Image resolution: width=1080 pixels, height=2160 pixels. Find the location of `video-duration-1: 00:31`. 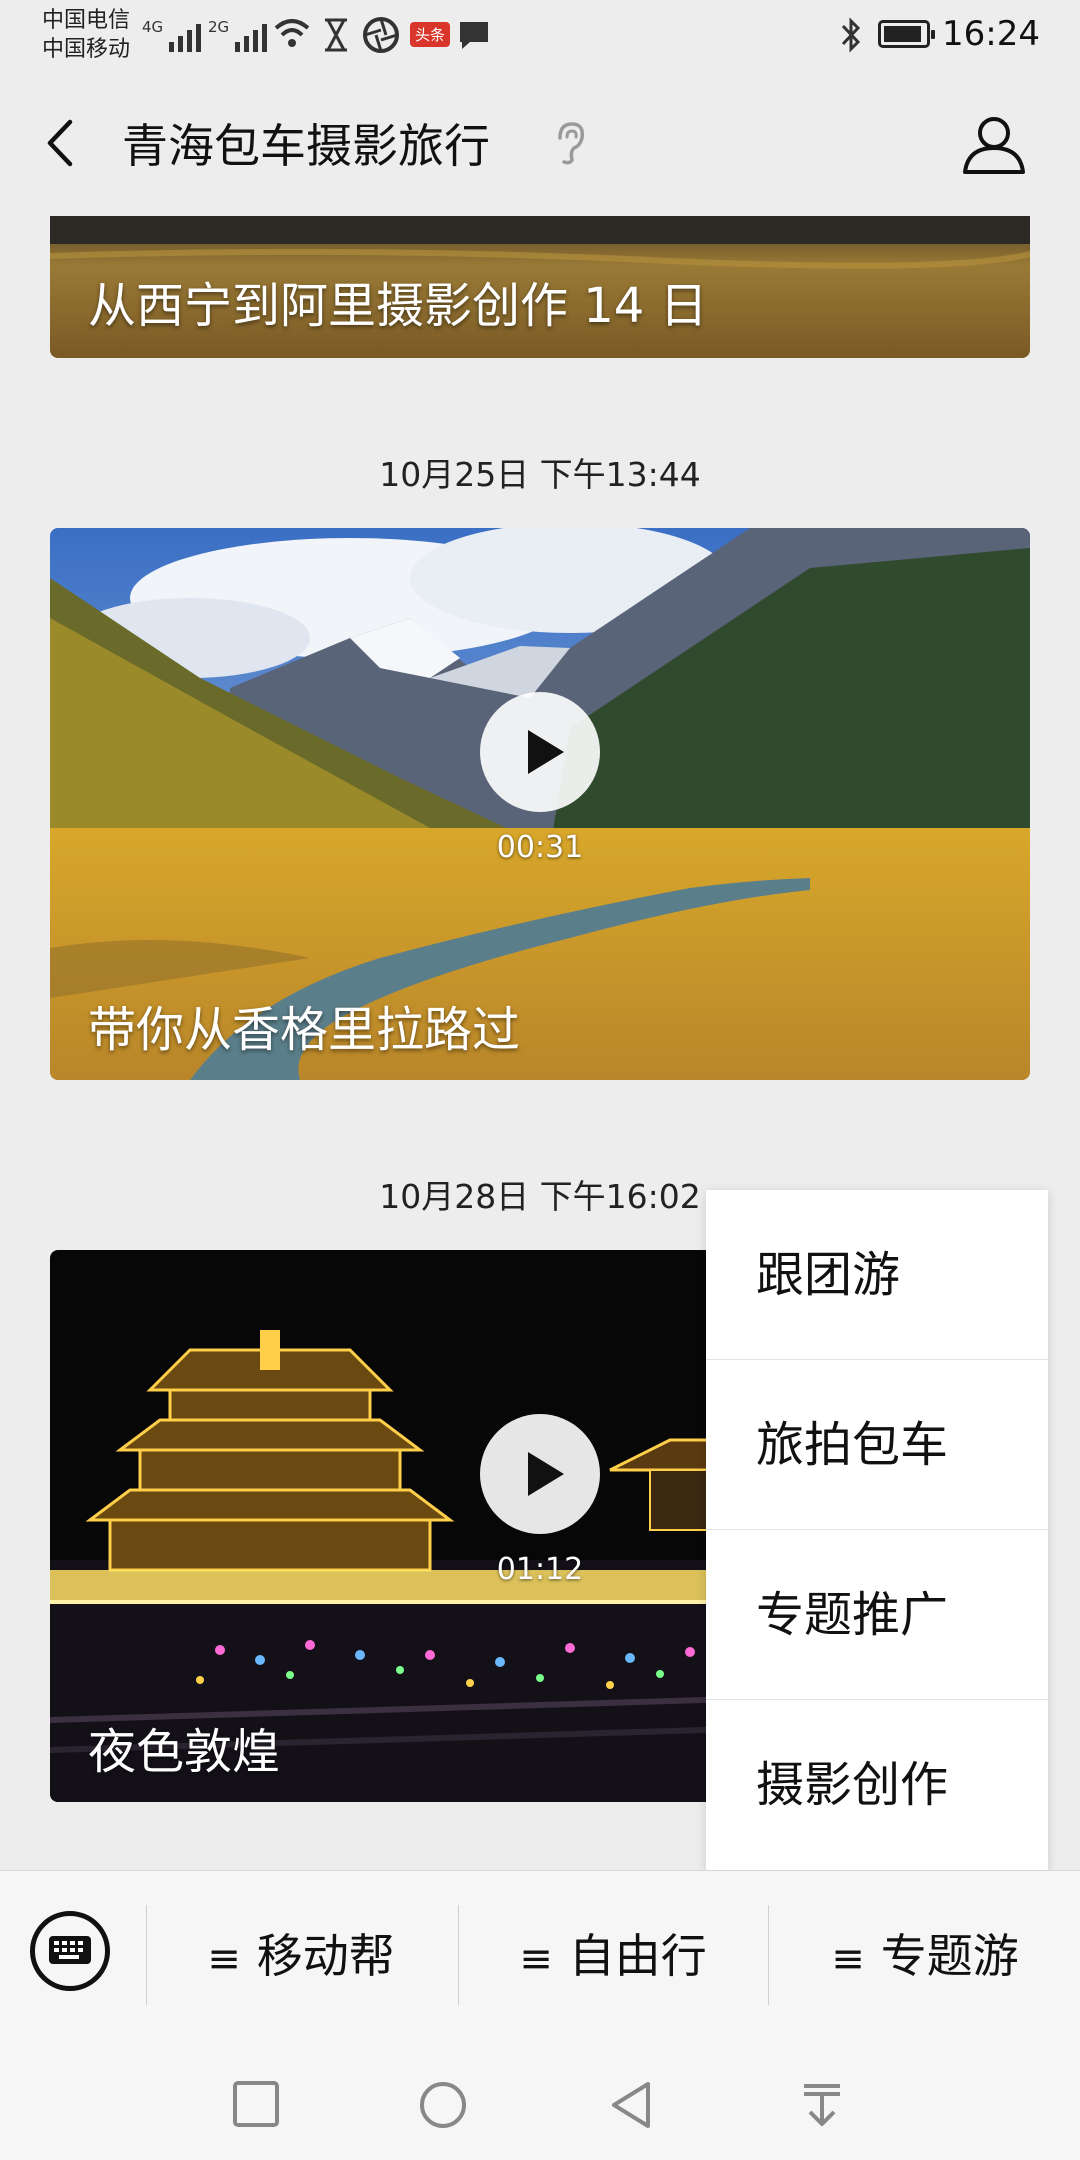

video-duration-1: 00:31 is located at coordinates (540, 847).